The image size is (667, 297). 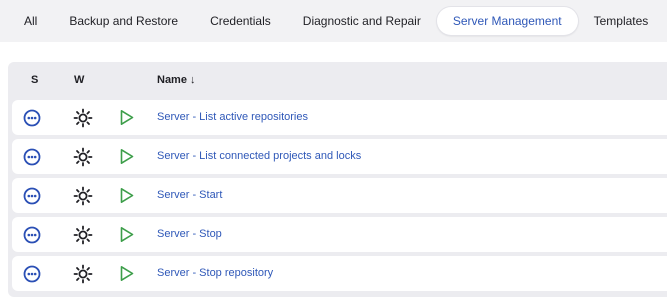 I want to click on job-name-link: Server - Stop, so click(x=189, y=234).